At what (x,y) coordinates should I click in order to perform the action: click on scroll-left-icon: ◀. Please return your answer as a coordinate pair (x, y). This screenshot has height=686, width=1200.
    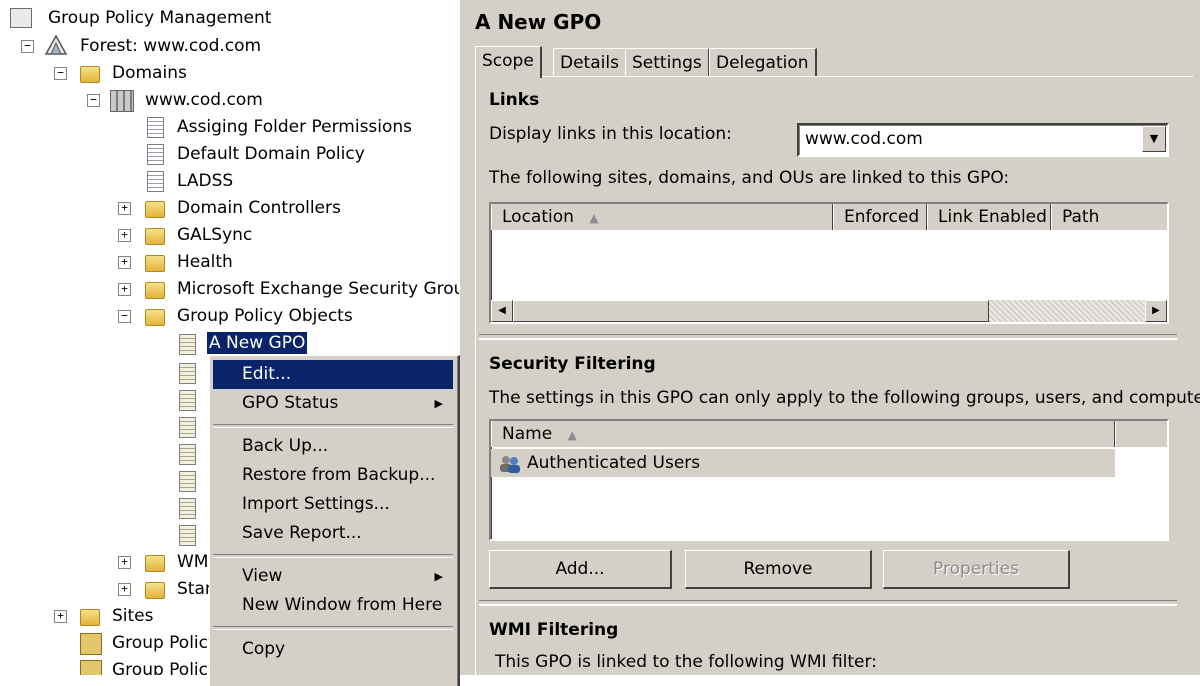
    Looking at the image, I should click on (502, 311).